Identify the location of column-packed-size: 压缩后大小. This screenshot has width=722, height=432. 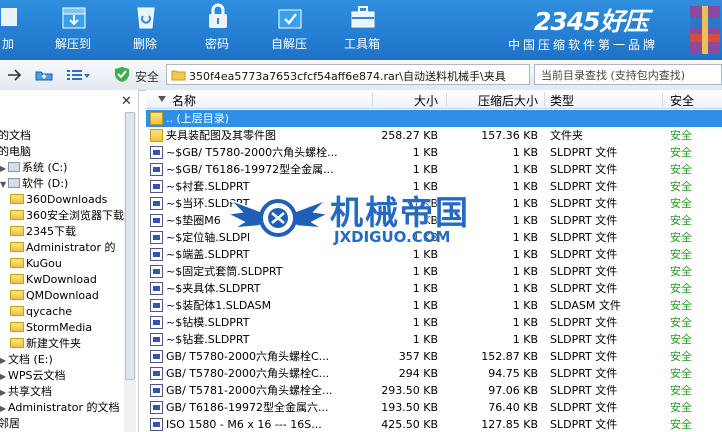
(508, 100).